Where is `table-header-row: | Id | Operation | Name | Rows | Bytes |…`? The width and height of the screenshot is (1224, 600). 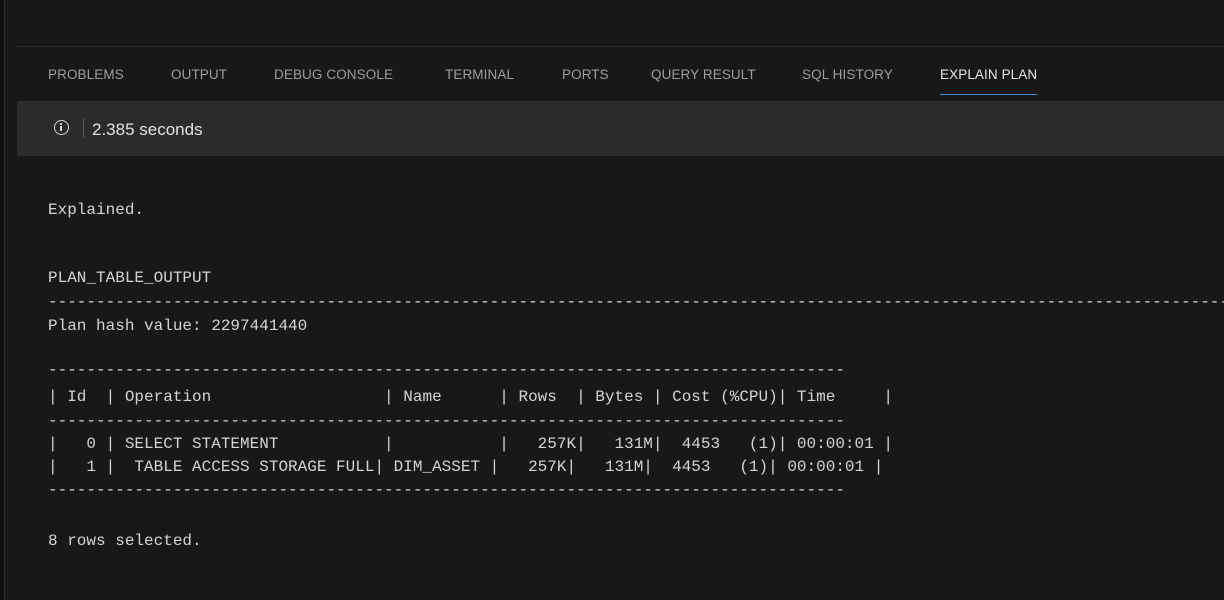 table-header-row: | Id | Operation | Name | Rows | Bytes |… is located at coordinates (470, 397).